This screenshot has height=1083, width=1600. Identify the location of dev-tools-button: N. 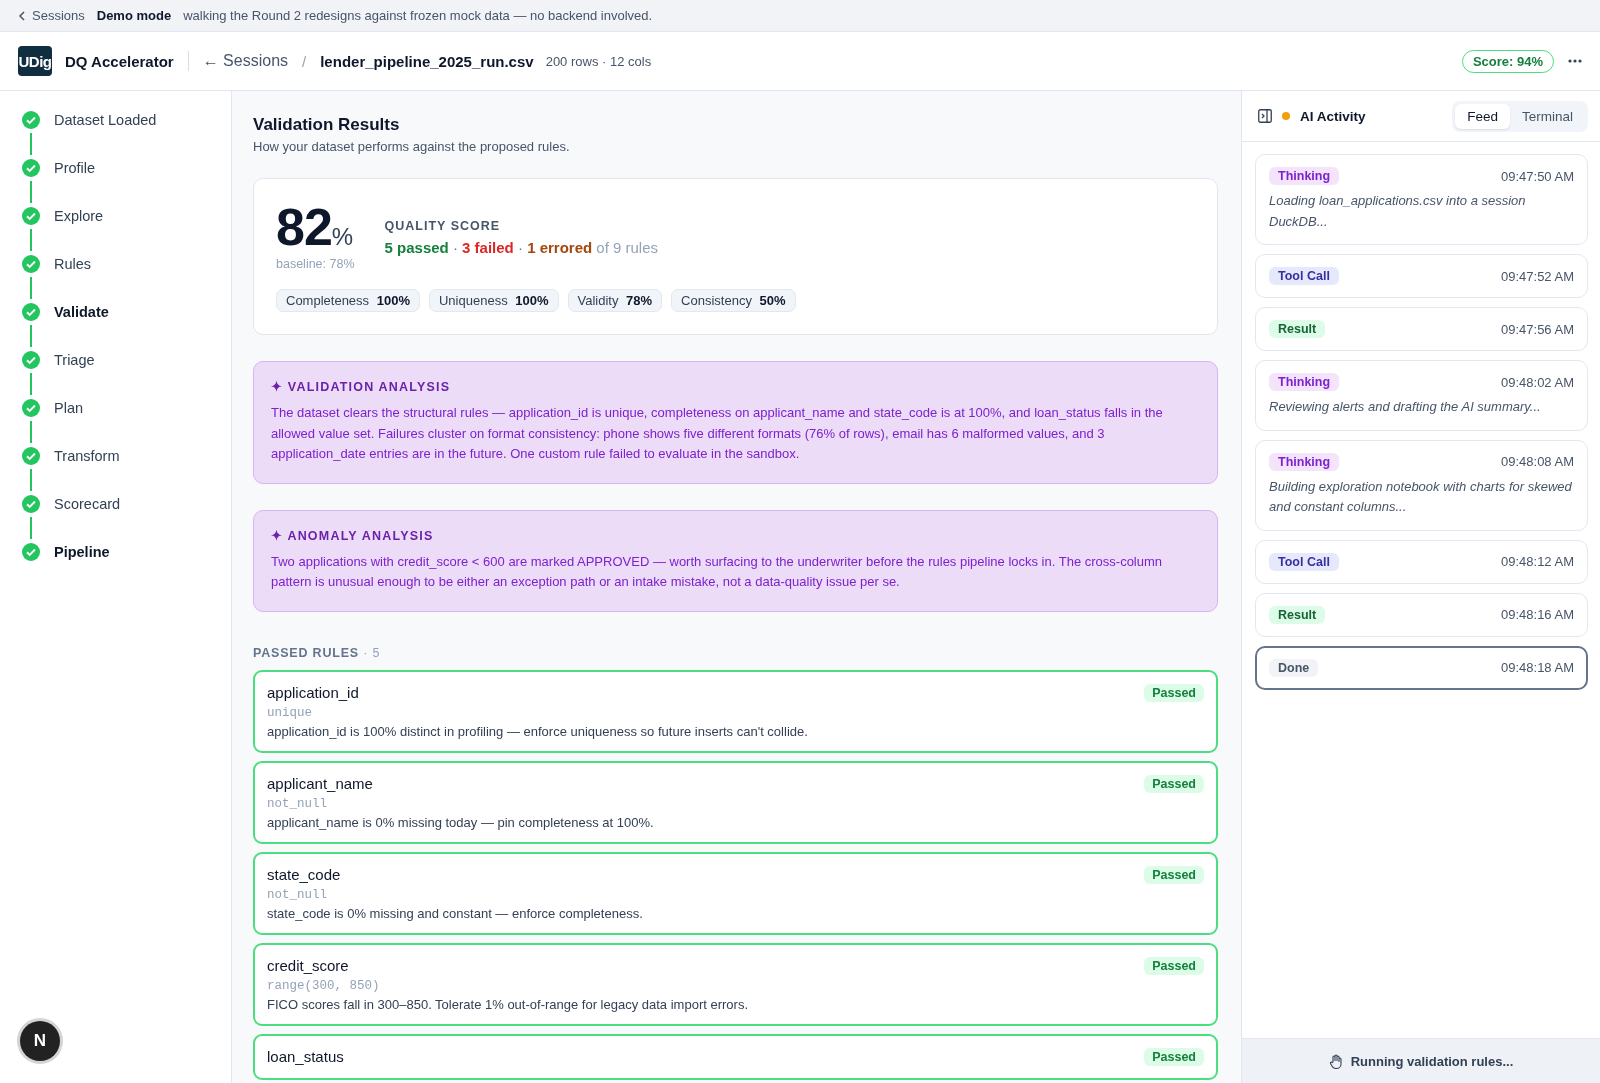
(40, 1041).